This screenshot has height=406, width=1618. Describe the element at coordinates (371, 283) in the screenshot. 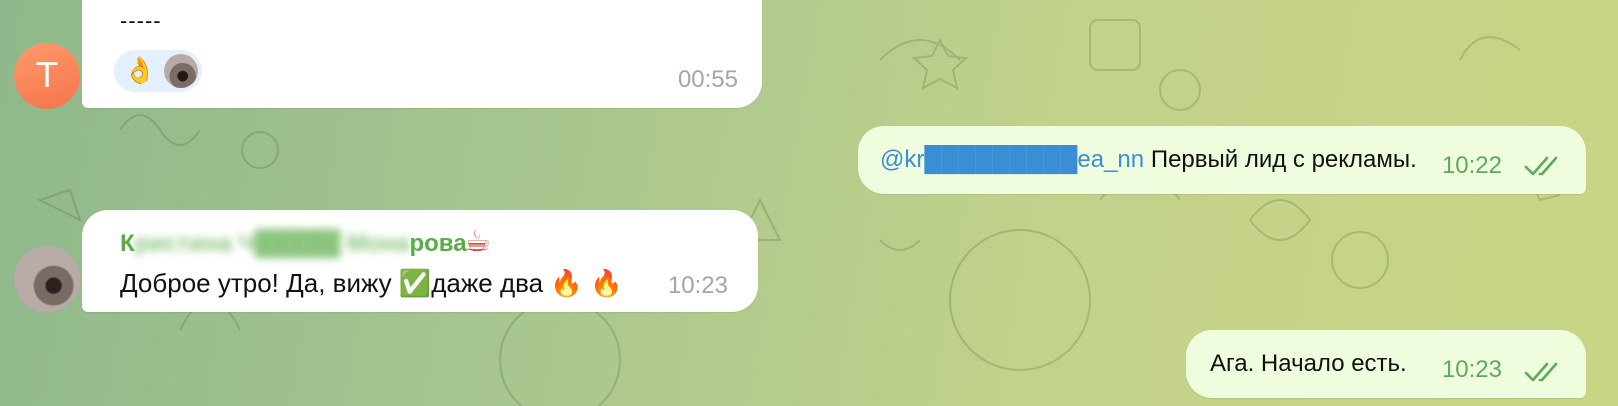

I see `message-text: Доброе утро! Да, вижу ✅даже два 🔥 🔥` at that location.